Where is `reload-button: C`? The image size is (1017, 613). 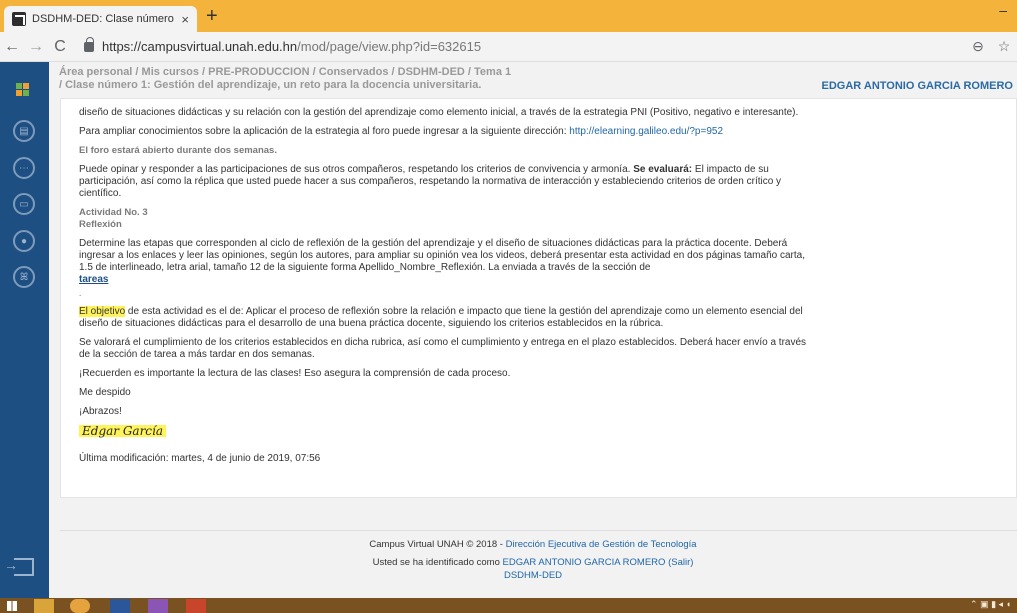 reload-button: C is located at coordinates (60, 47).